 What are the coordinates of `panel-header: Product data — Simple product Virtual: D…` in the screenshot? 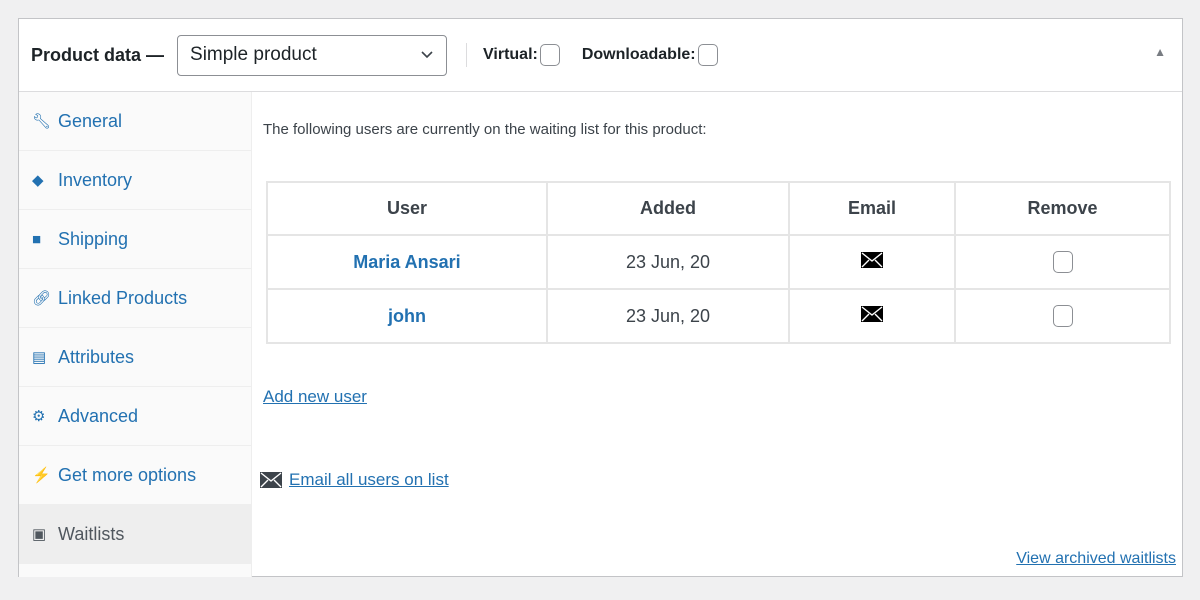 It's located at (600, 55).